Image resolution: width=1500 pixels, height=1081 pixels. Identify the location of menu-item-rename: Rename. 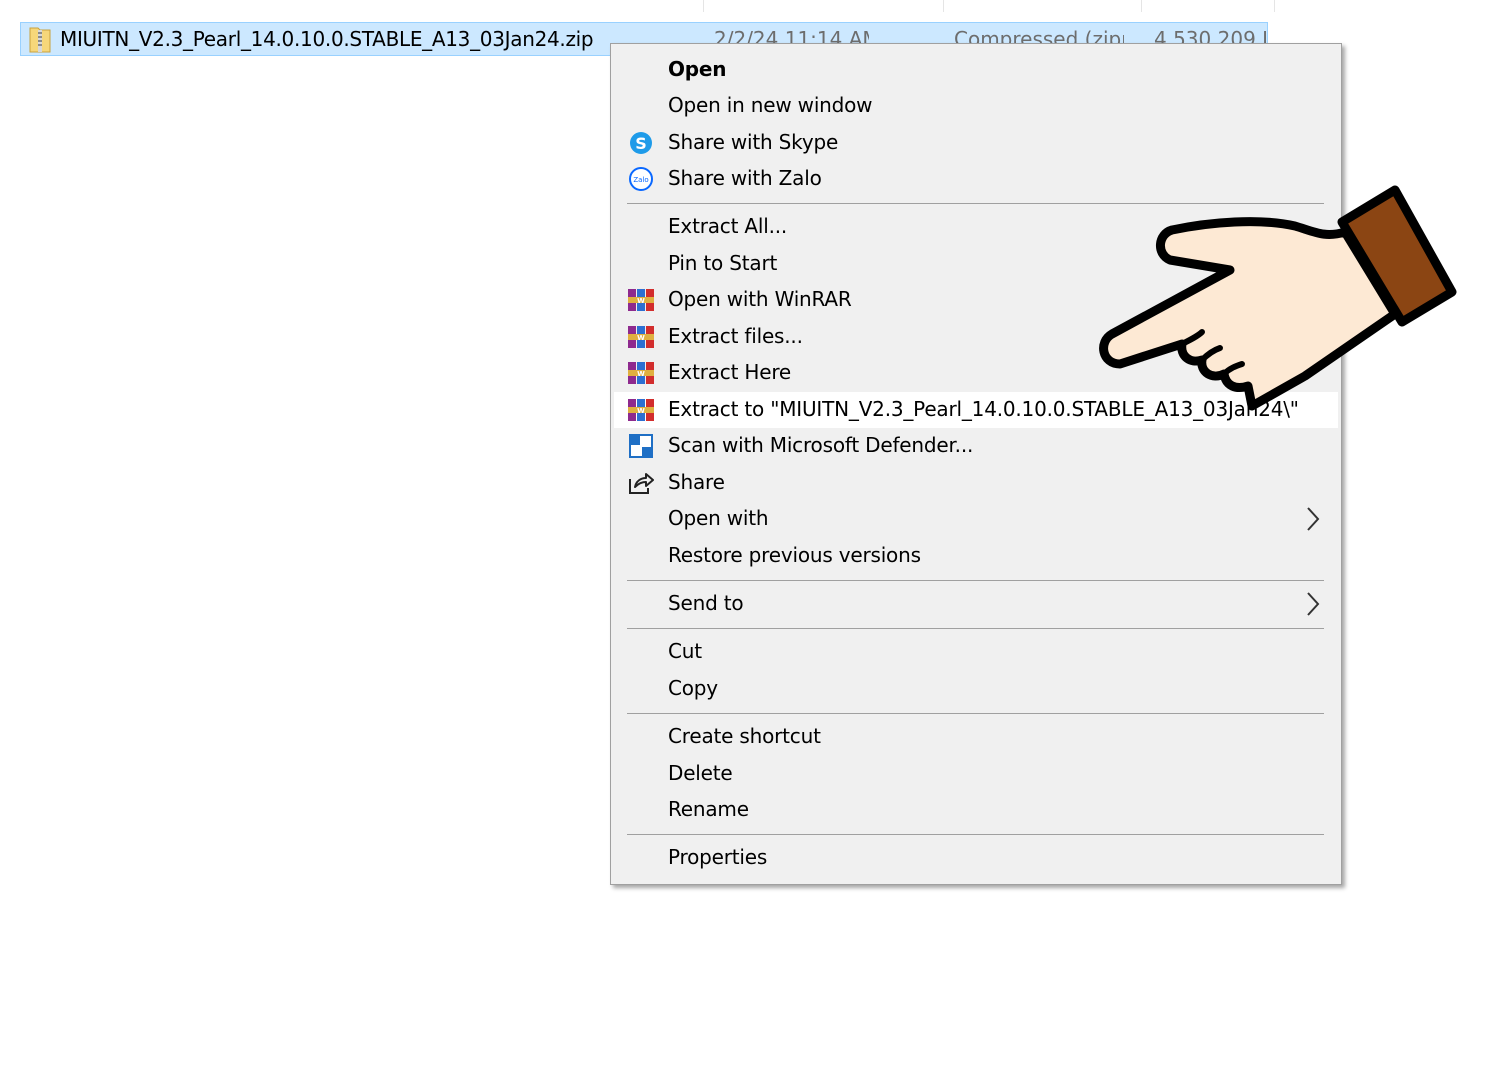
(976, 810).